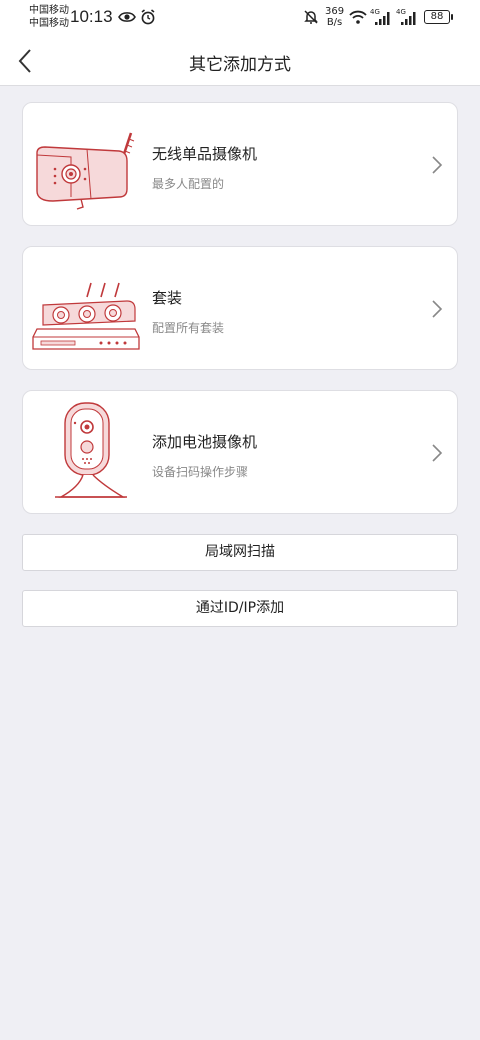  I want to click on option-subtitle: 最多人配置的, so click(188, 184).